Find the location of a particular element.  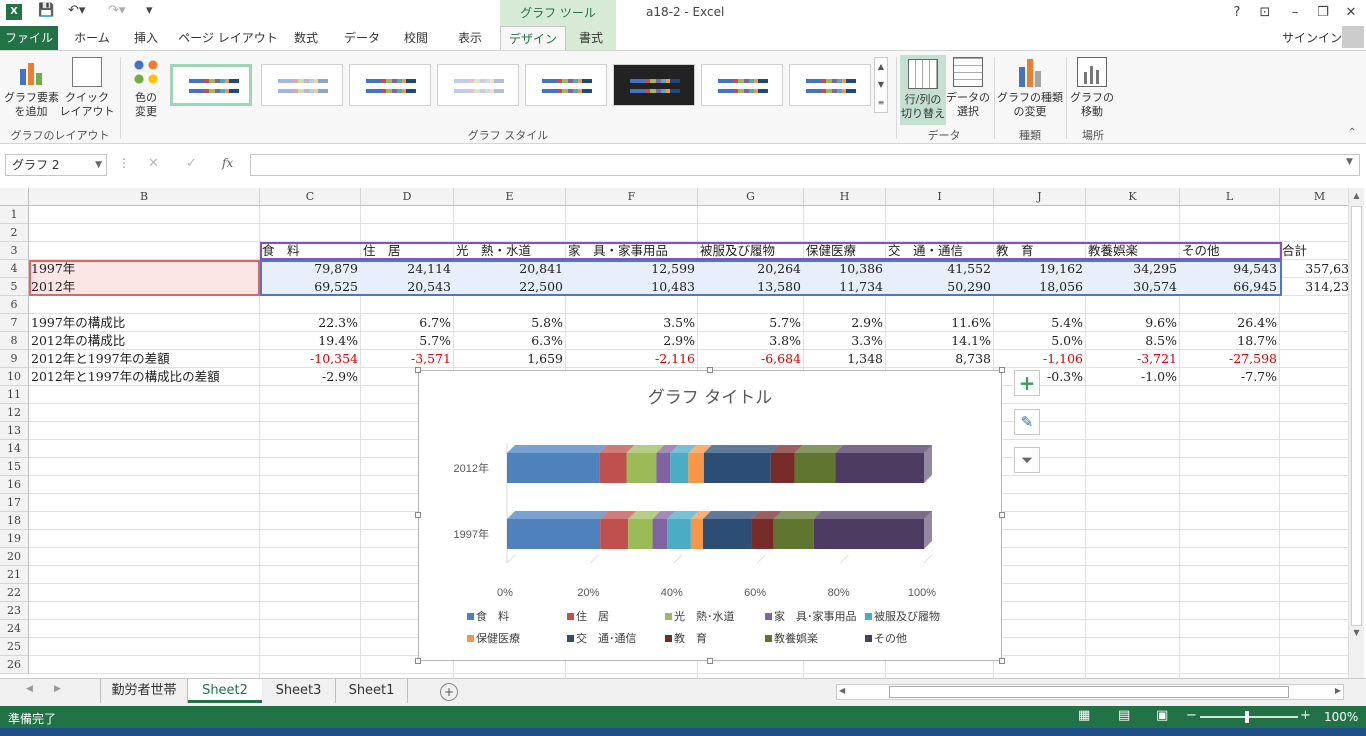

change-colors-button: 色の 変更 is located at coordinates (146, 88).